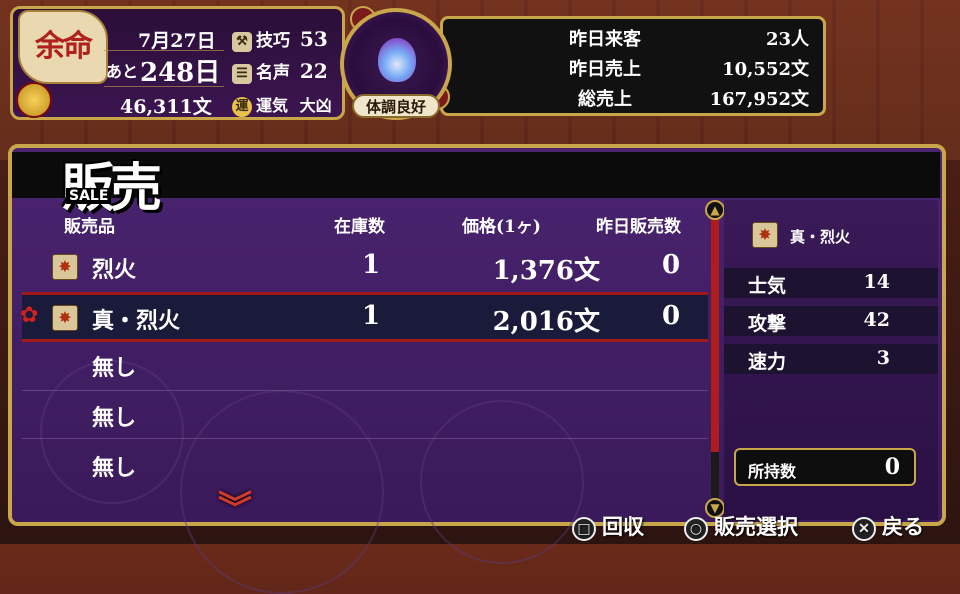 This screenshot has height=594, width=960. I want to click on stat-label: 速力, so click(767, 362).